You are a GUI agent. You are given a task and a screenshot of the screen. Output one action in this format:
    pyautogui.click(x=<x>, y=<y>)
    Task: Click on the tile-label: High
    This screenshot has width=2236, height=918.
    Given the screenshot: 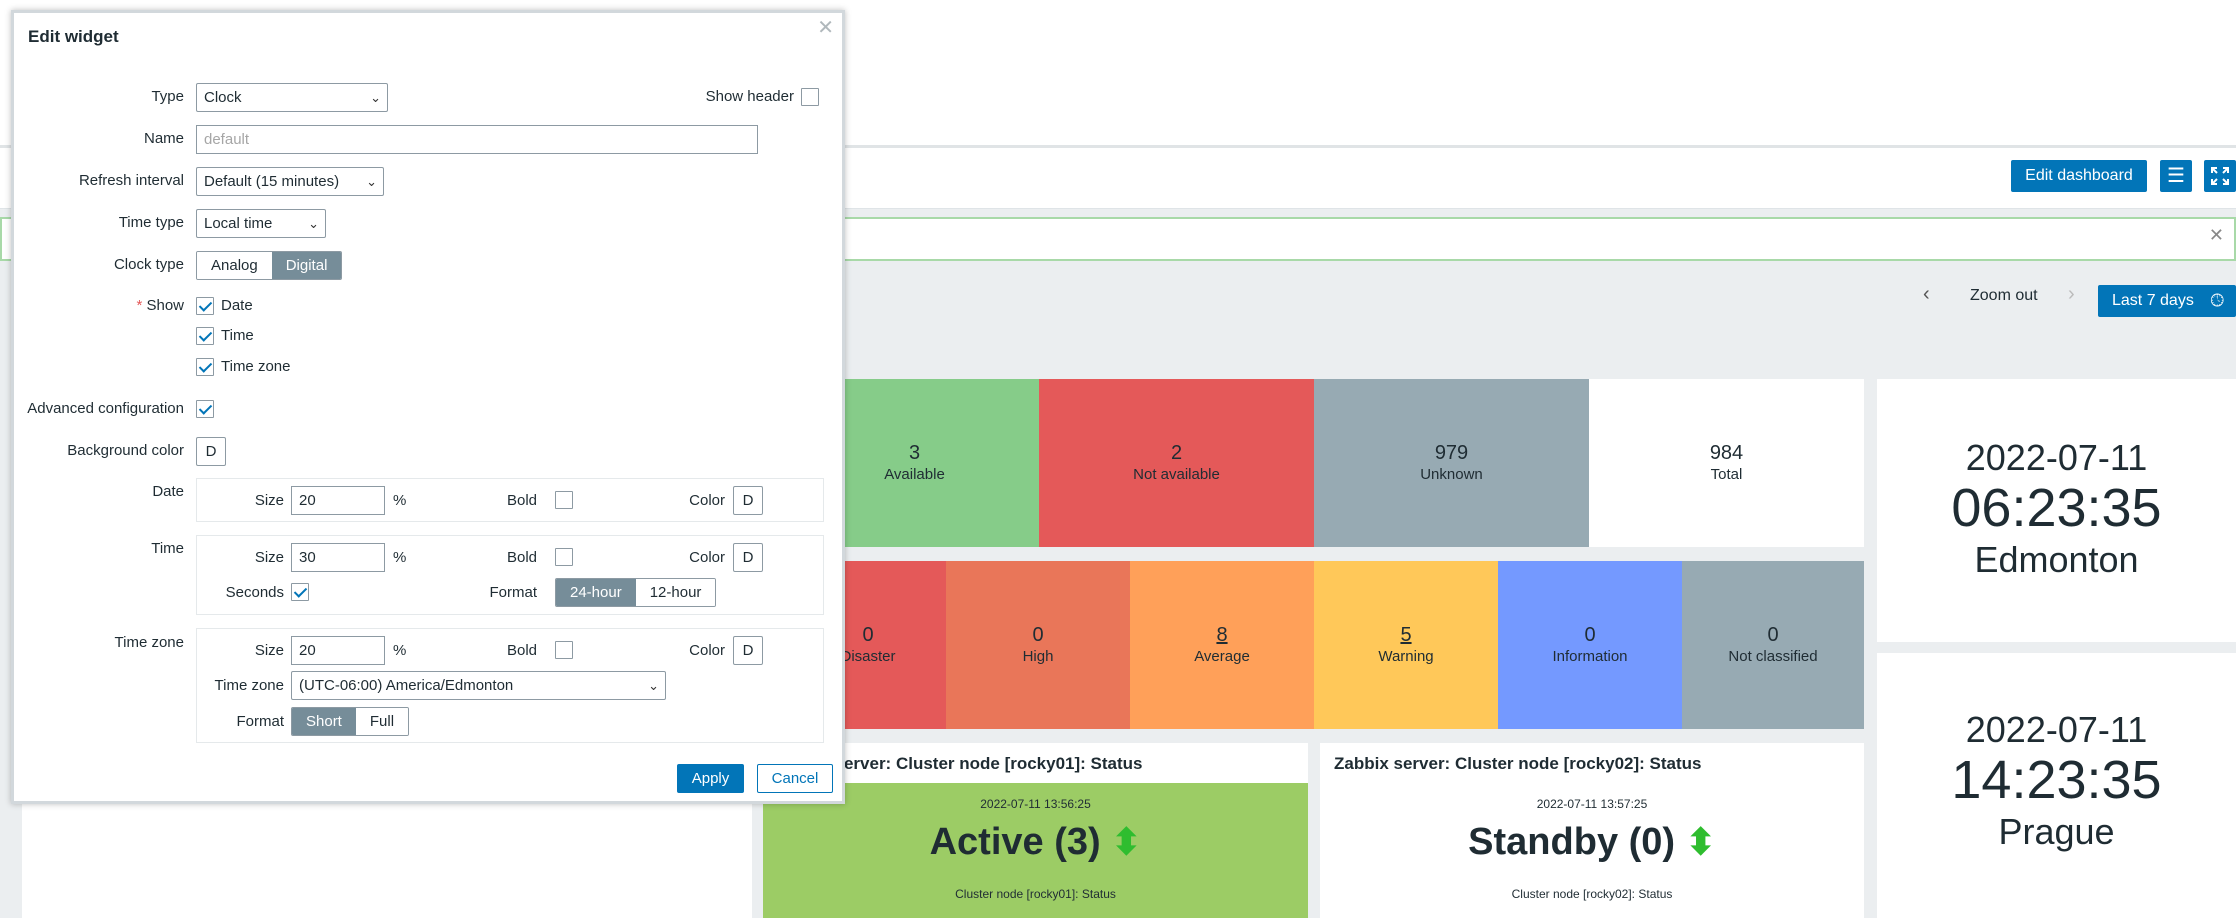 What is the action you would take?
    pyautogui.click(x=1038, y=656)
    